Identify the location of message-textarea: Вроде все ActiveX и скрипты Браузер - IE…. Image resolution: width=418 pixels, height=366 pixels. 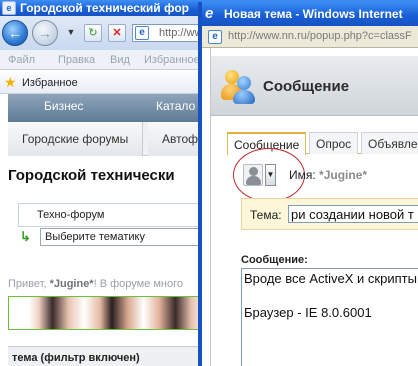
(329, 317).